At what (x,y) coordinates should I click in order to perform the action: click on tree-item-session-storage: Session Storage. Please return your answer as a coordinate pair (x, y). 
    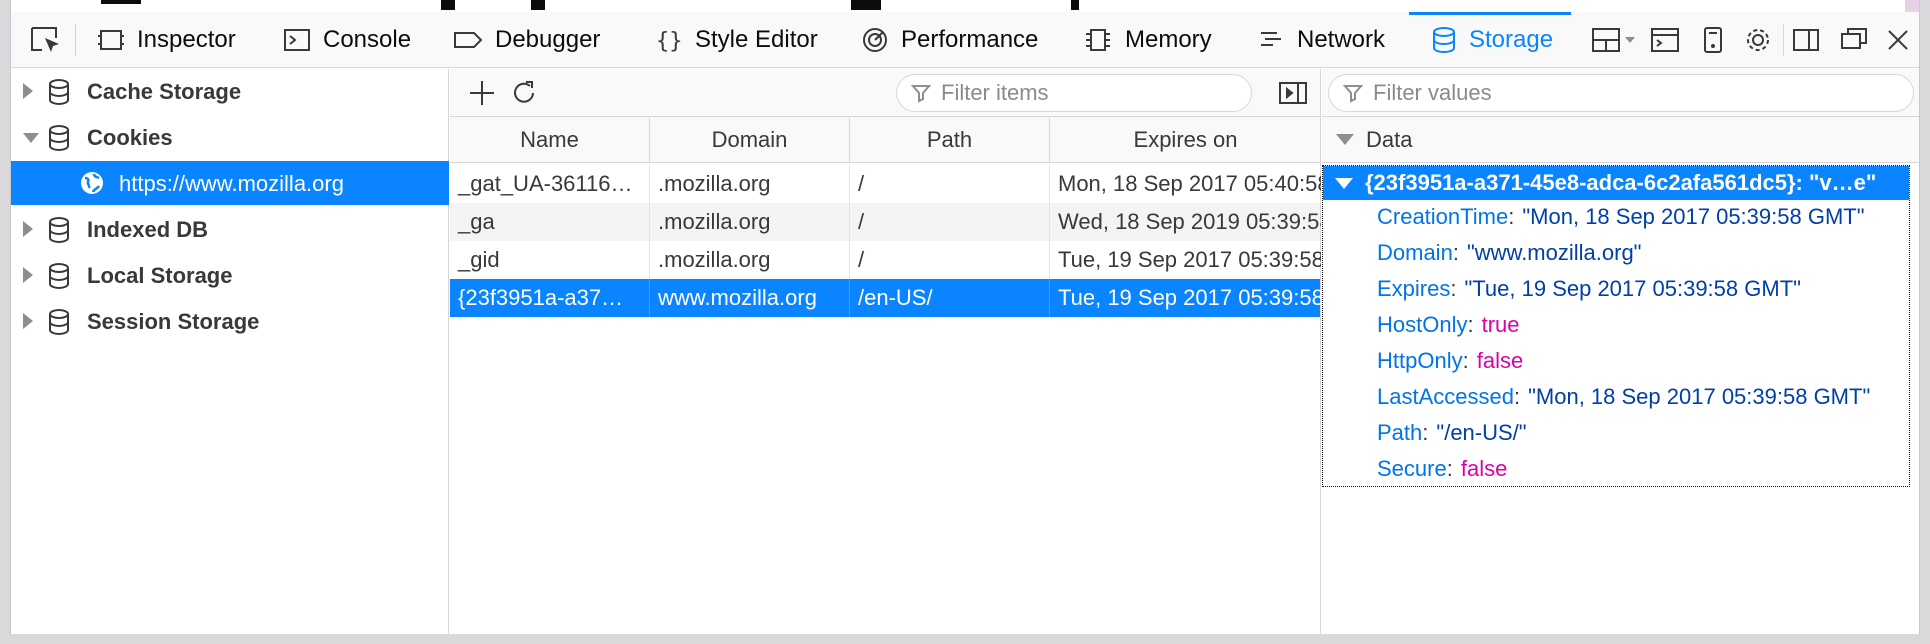
    Looking at the image, I should click on (230, 321).